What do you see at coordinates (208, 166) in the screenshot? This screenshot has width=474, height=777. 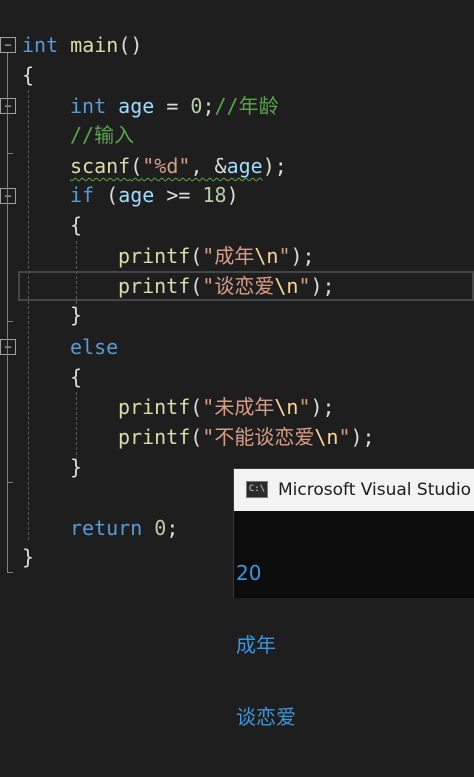 I see `punctuation: , &` at bounding box center [208, 166].